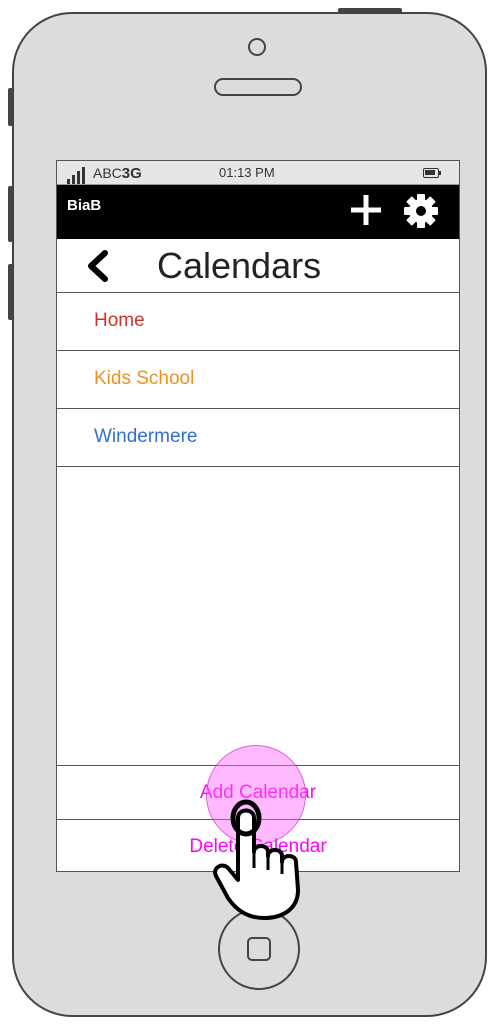 This screenshot has width=498, height=1026. Describe the element at coordinates (84, 205) in the screenshot. I see `app-title: BiaB` at that location.